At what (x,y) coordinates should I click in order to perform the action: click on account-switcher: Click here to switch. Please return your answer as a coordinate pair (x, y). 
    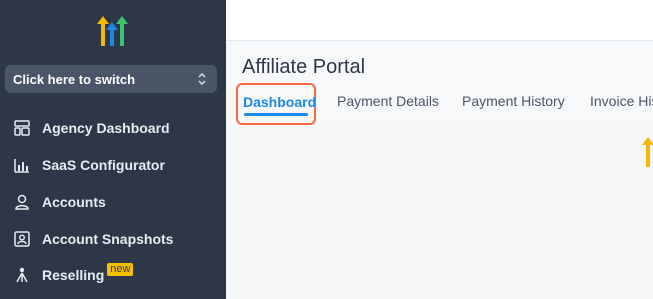
    Looking at the image, I should click on (111, 79).